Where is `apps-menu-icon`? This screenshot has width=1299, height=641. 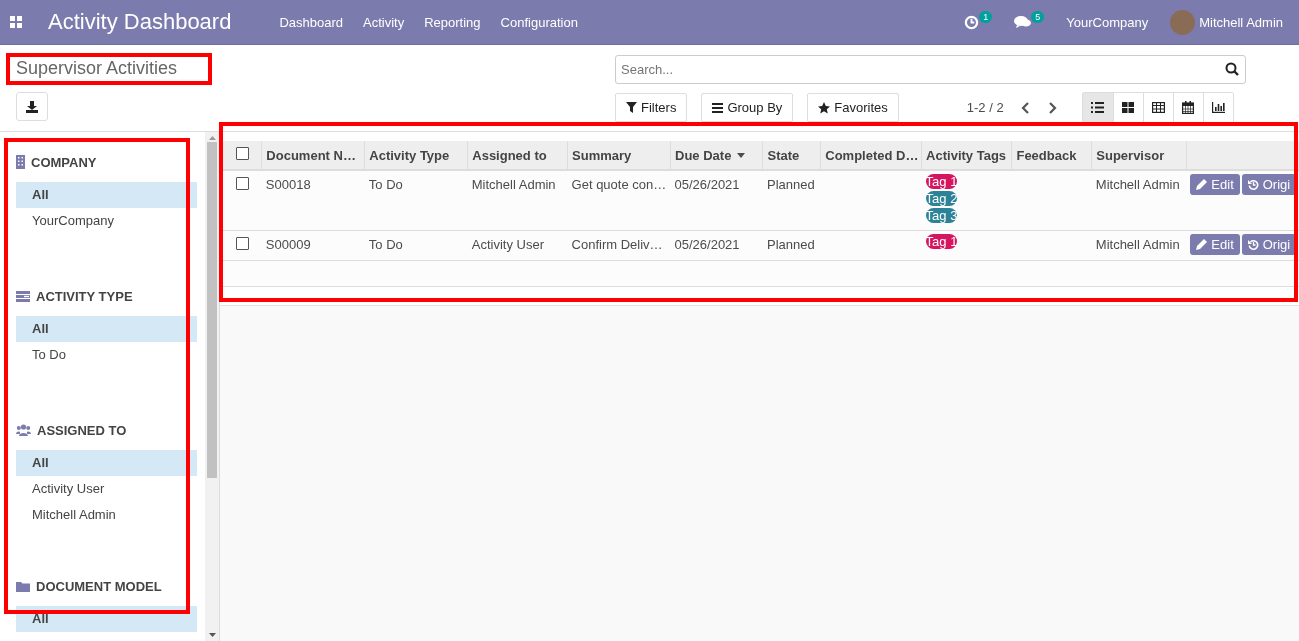
apps-menu-icon is located at coordinates (16, 22).